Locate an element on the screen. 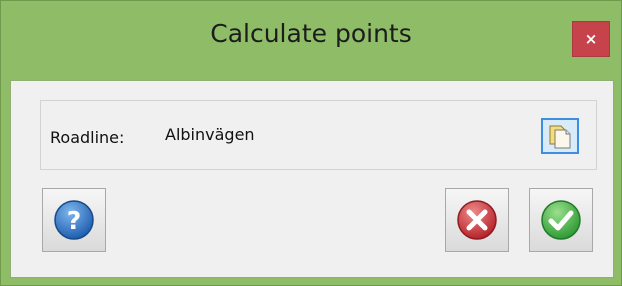 The width and height of the screenshot is (622, 286). documents-icon is located at coordinates (560, 137).